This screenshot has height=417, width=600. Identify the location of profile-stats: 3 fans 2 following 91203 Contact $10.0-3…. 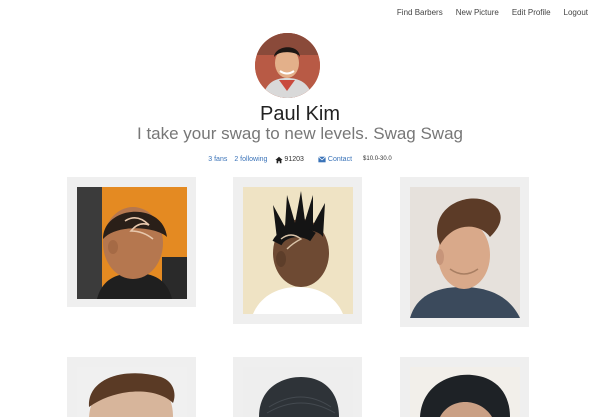
(300, 159).